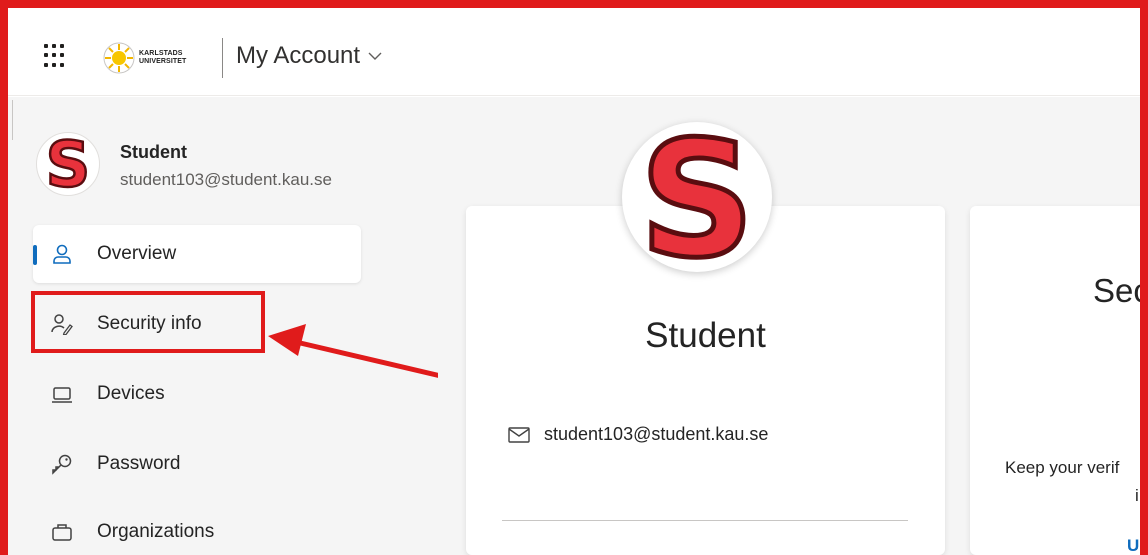  What do you see at coordinates (298, 55) in the screenshot?
I see `app-title: My Account` at bounding box center [298, 55].